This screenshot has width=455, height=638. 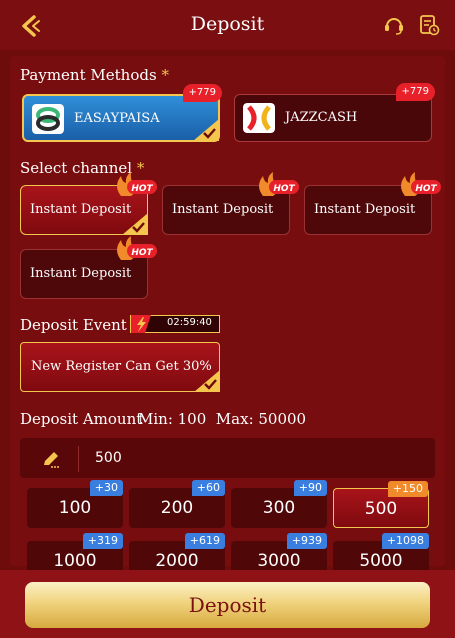 I want to click on amount-option-value: 100, so click(x=75, y=508).